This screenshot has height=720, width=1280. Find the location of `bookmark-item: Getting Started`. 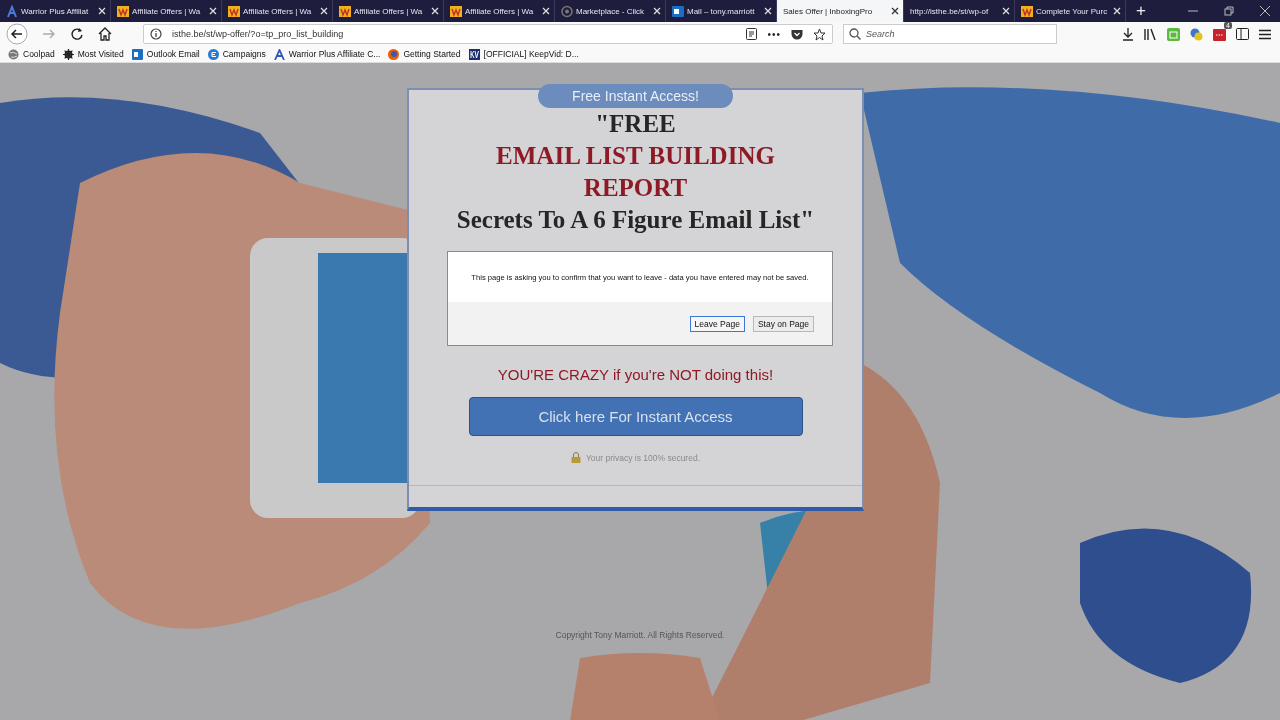

bookmark-item: Getting Started is located at coordinates (424, 54).